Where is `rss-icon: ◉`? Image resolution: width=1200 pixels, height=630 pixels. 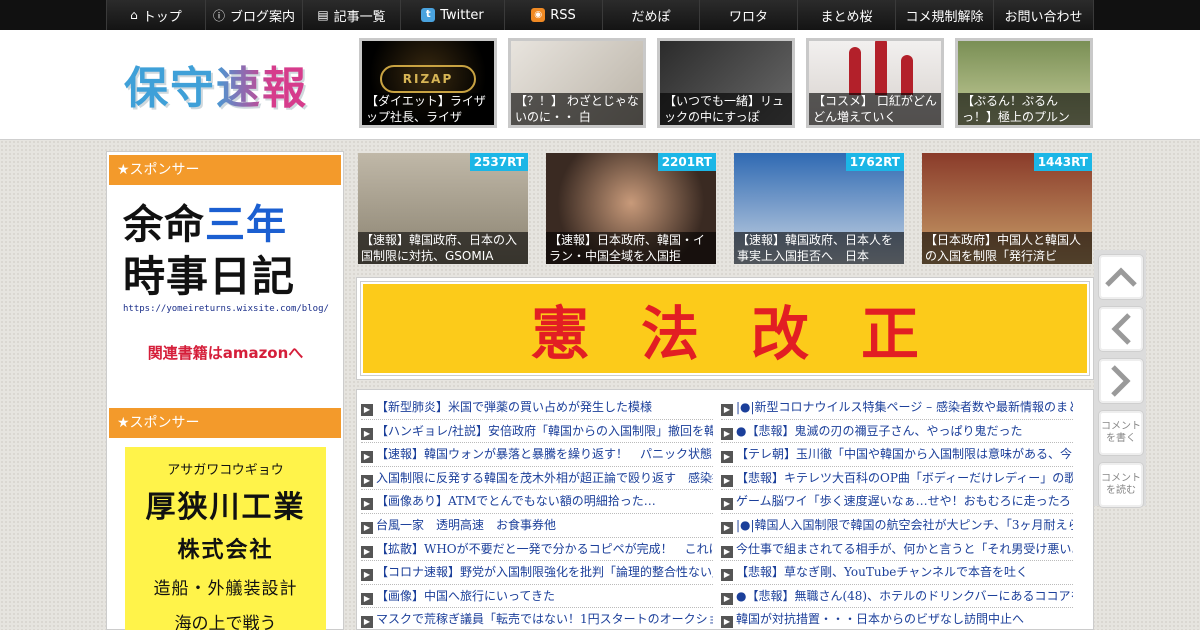
rss-icon: ◉ is located at coordinates (538, 15).